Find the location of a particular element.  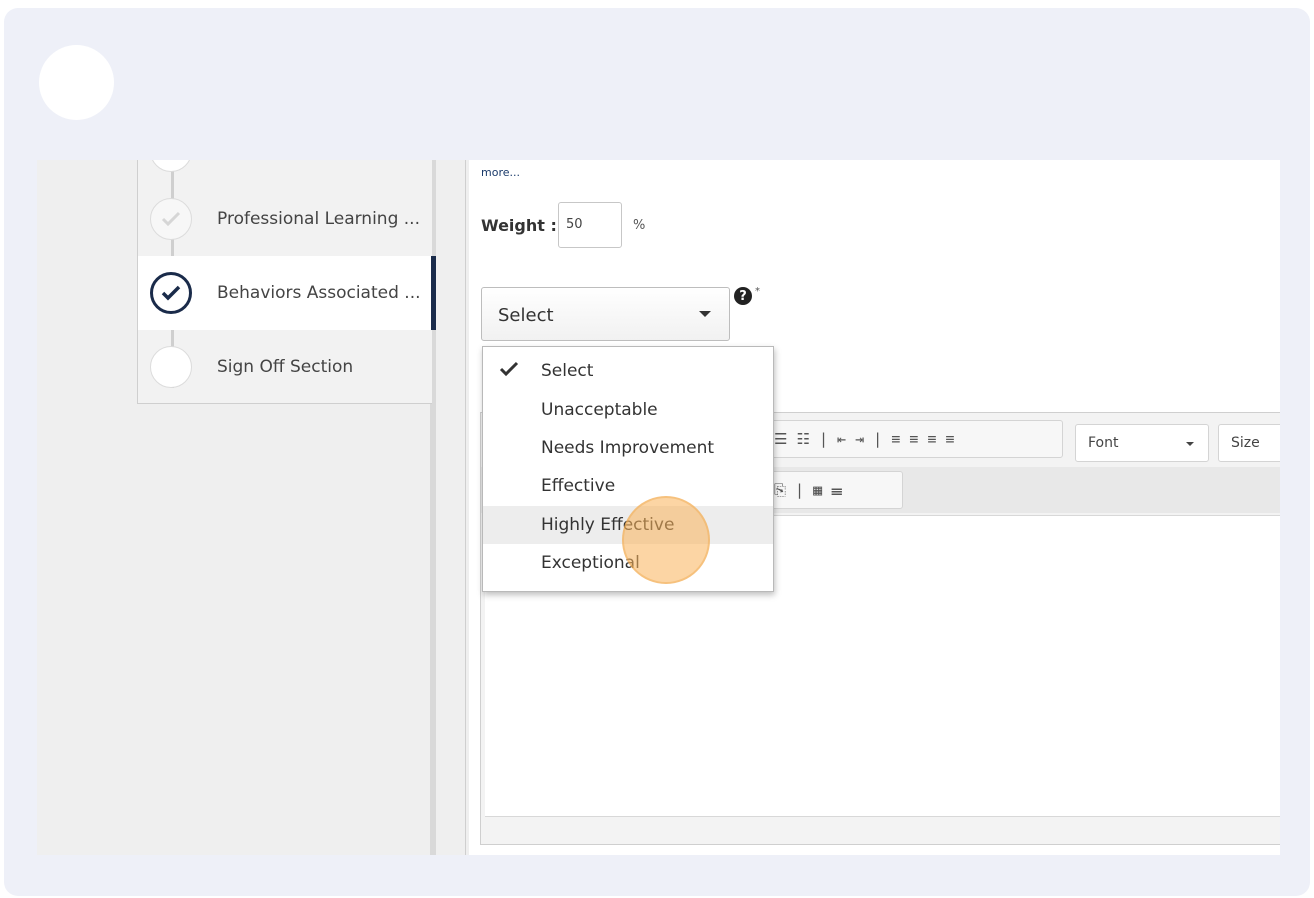

option-label: Needs Improvement is located at coordinates (628, 448).